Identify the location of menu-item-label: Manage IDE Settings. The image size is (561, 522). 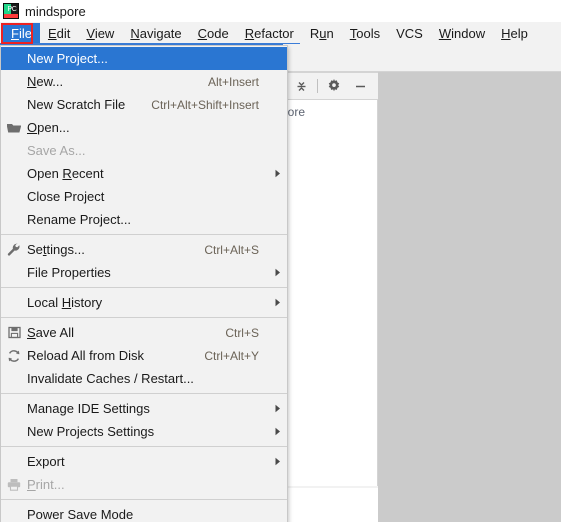
(88, 408).